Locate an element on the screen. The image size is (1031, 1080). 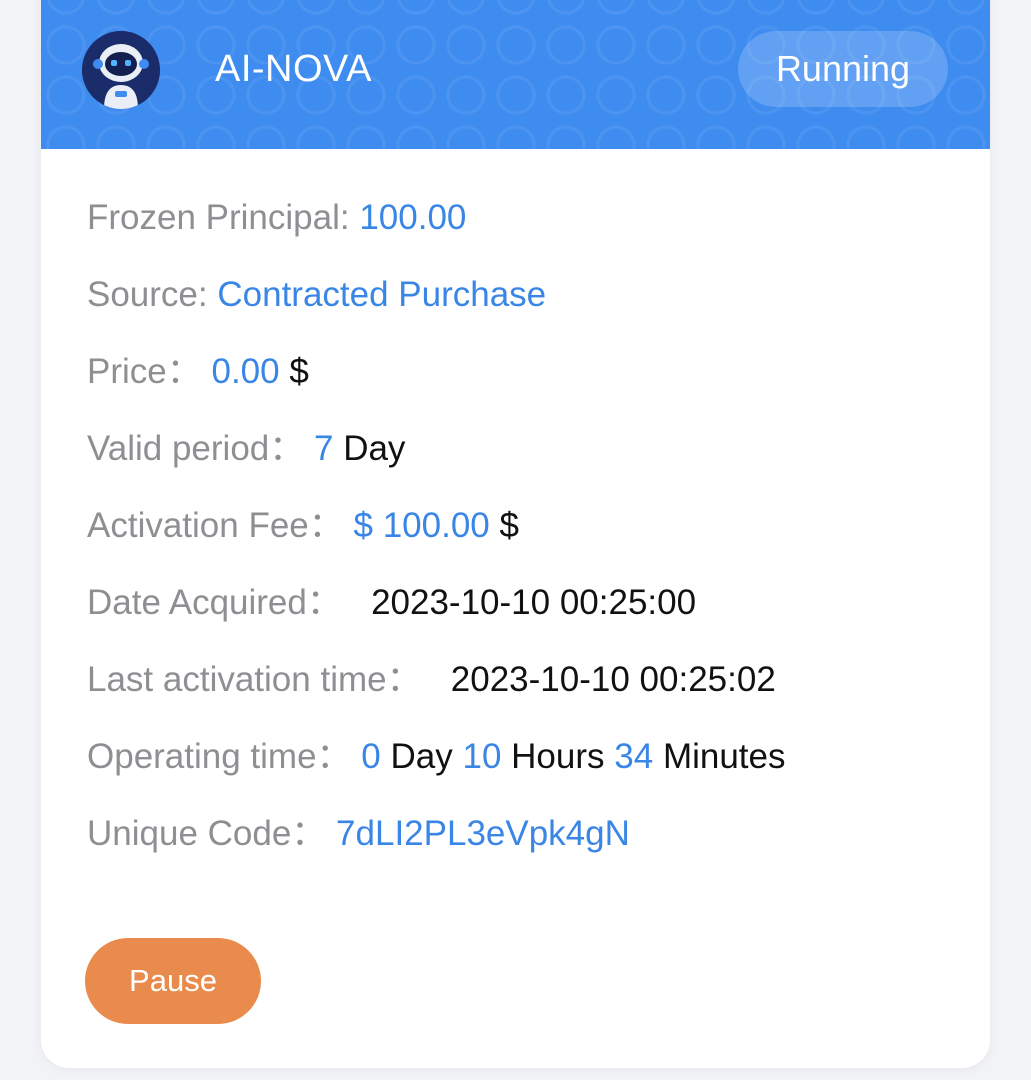
activation-fee-row: Activation Fee： $ 100.00 $ is located at coordinates (436, 538).